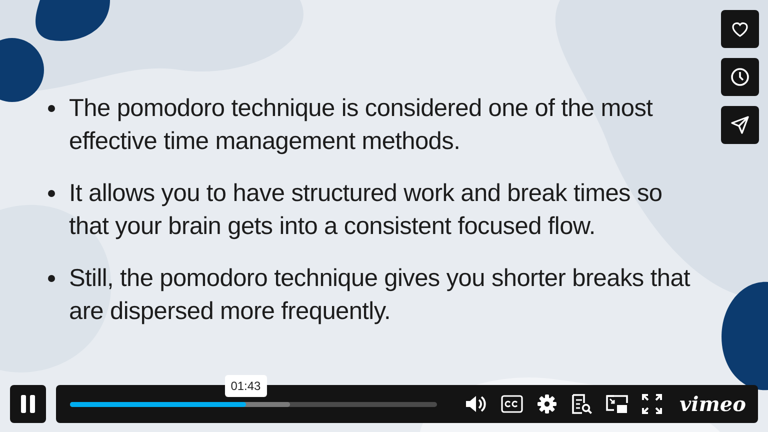 Image resolution: width=768 pixels, height=432 pixels. I want to click on bullet-text: It allows you to have structured work and break times so that your brain gets into a consistent focused flow., so click(366, 210).